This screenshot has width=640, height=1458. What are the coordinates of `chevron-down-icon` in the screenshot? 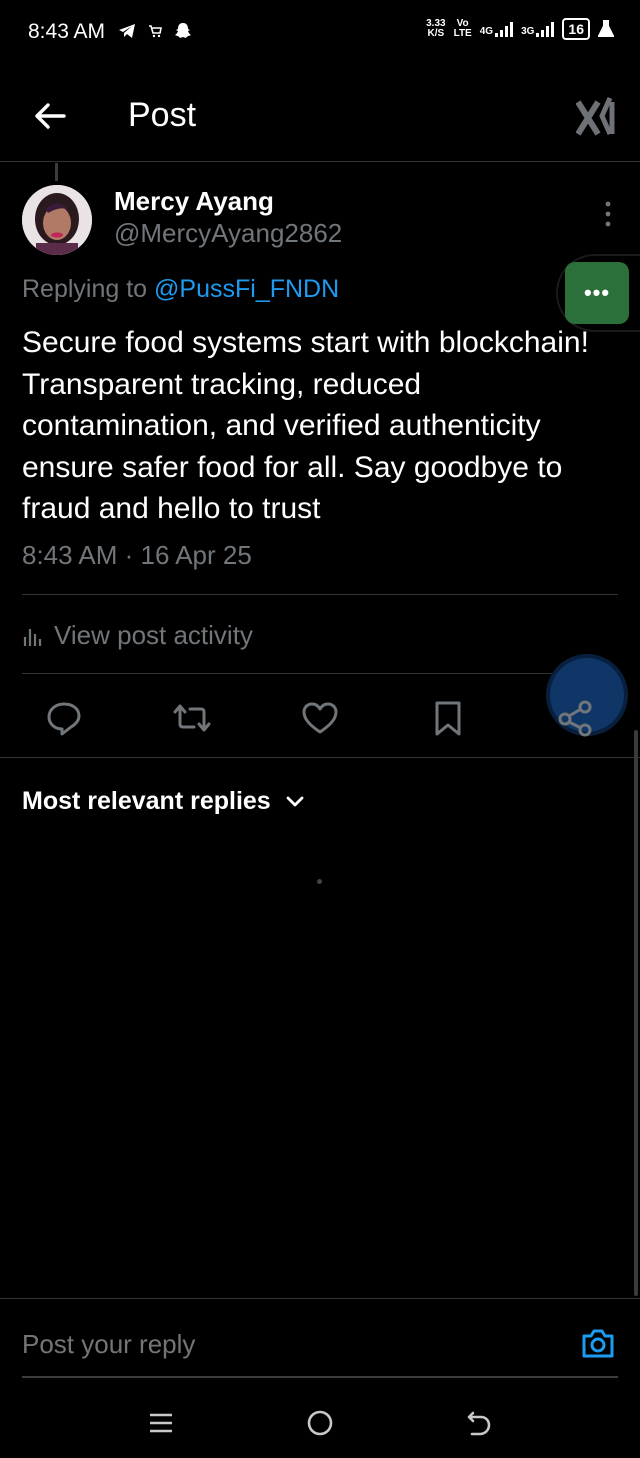 It's located at (295, 801).